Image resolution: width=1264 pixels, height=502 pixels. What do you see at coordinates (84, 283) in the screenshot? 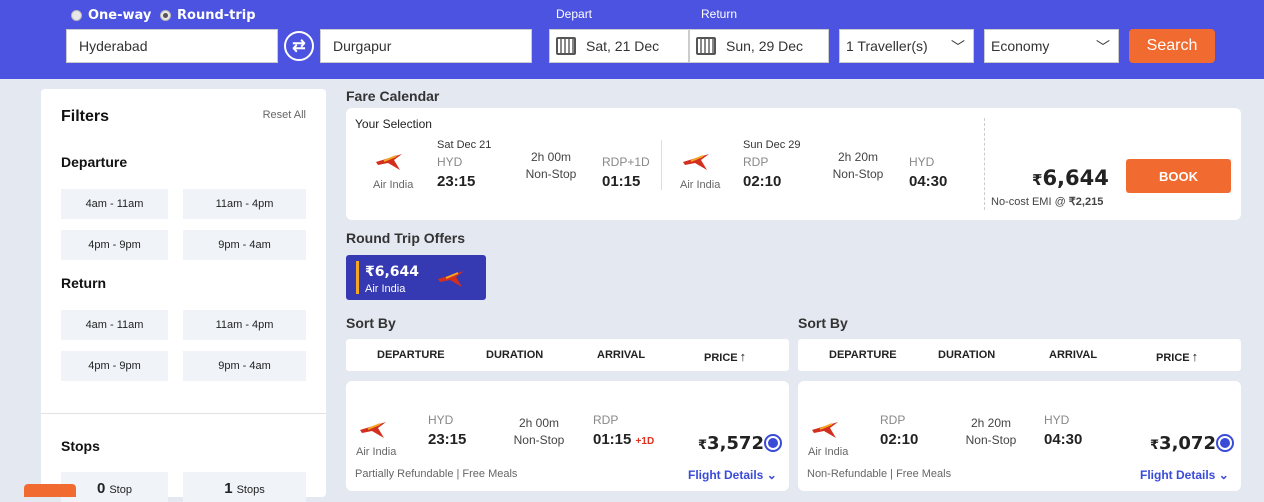
I see `return-heading: Return` at bounding box center [84, 283].